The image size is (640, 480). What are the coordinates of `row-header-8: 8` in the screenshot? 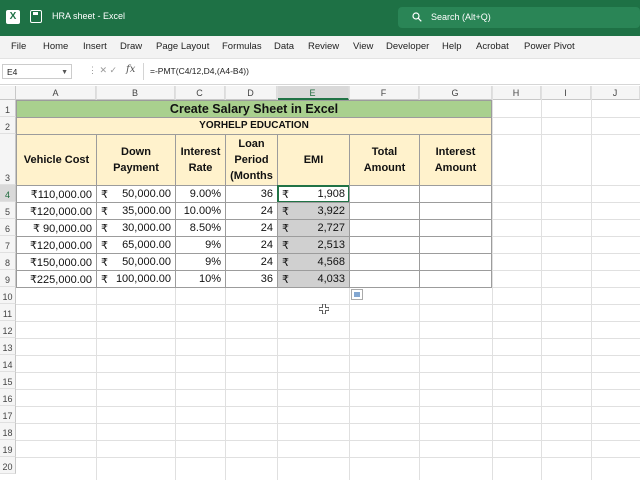 It's located at (8, 261).